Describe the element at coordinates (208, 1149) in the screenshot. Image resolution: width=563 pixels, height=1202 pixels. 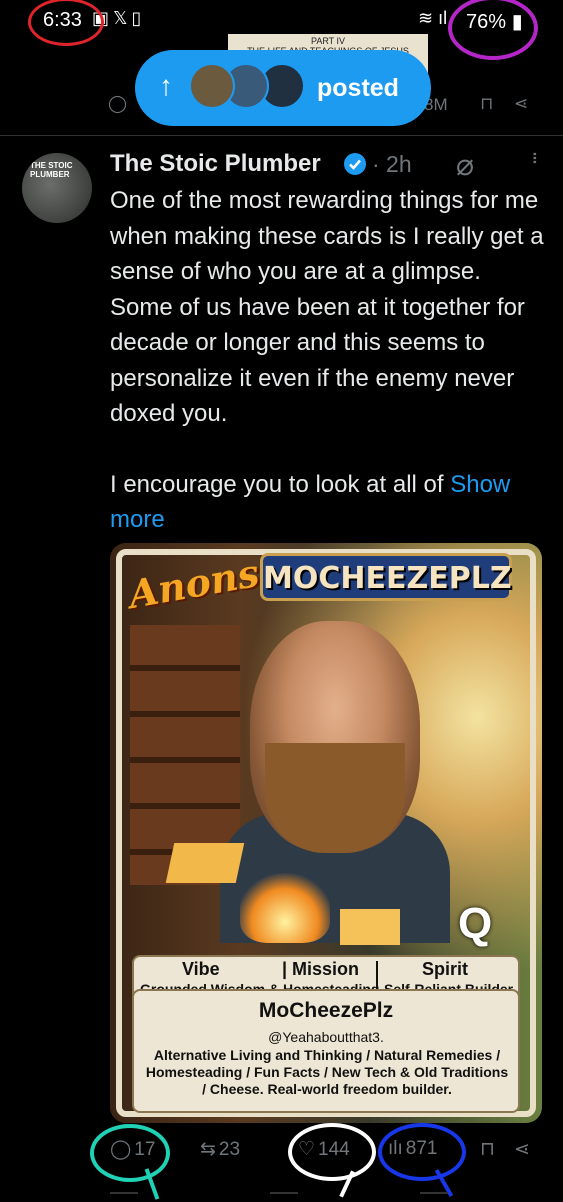
I see `repost-icon: ⇆` at that location.